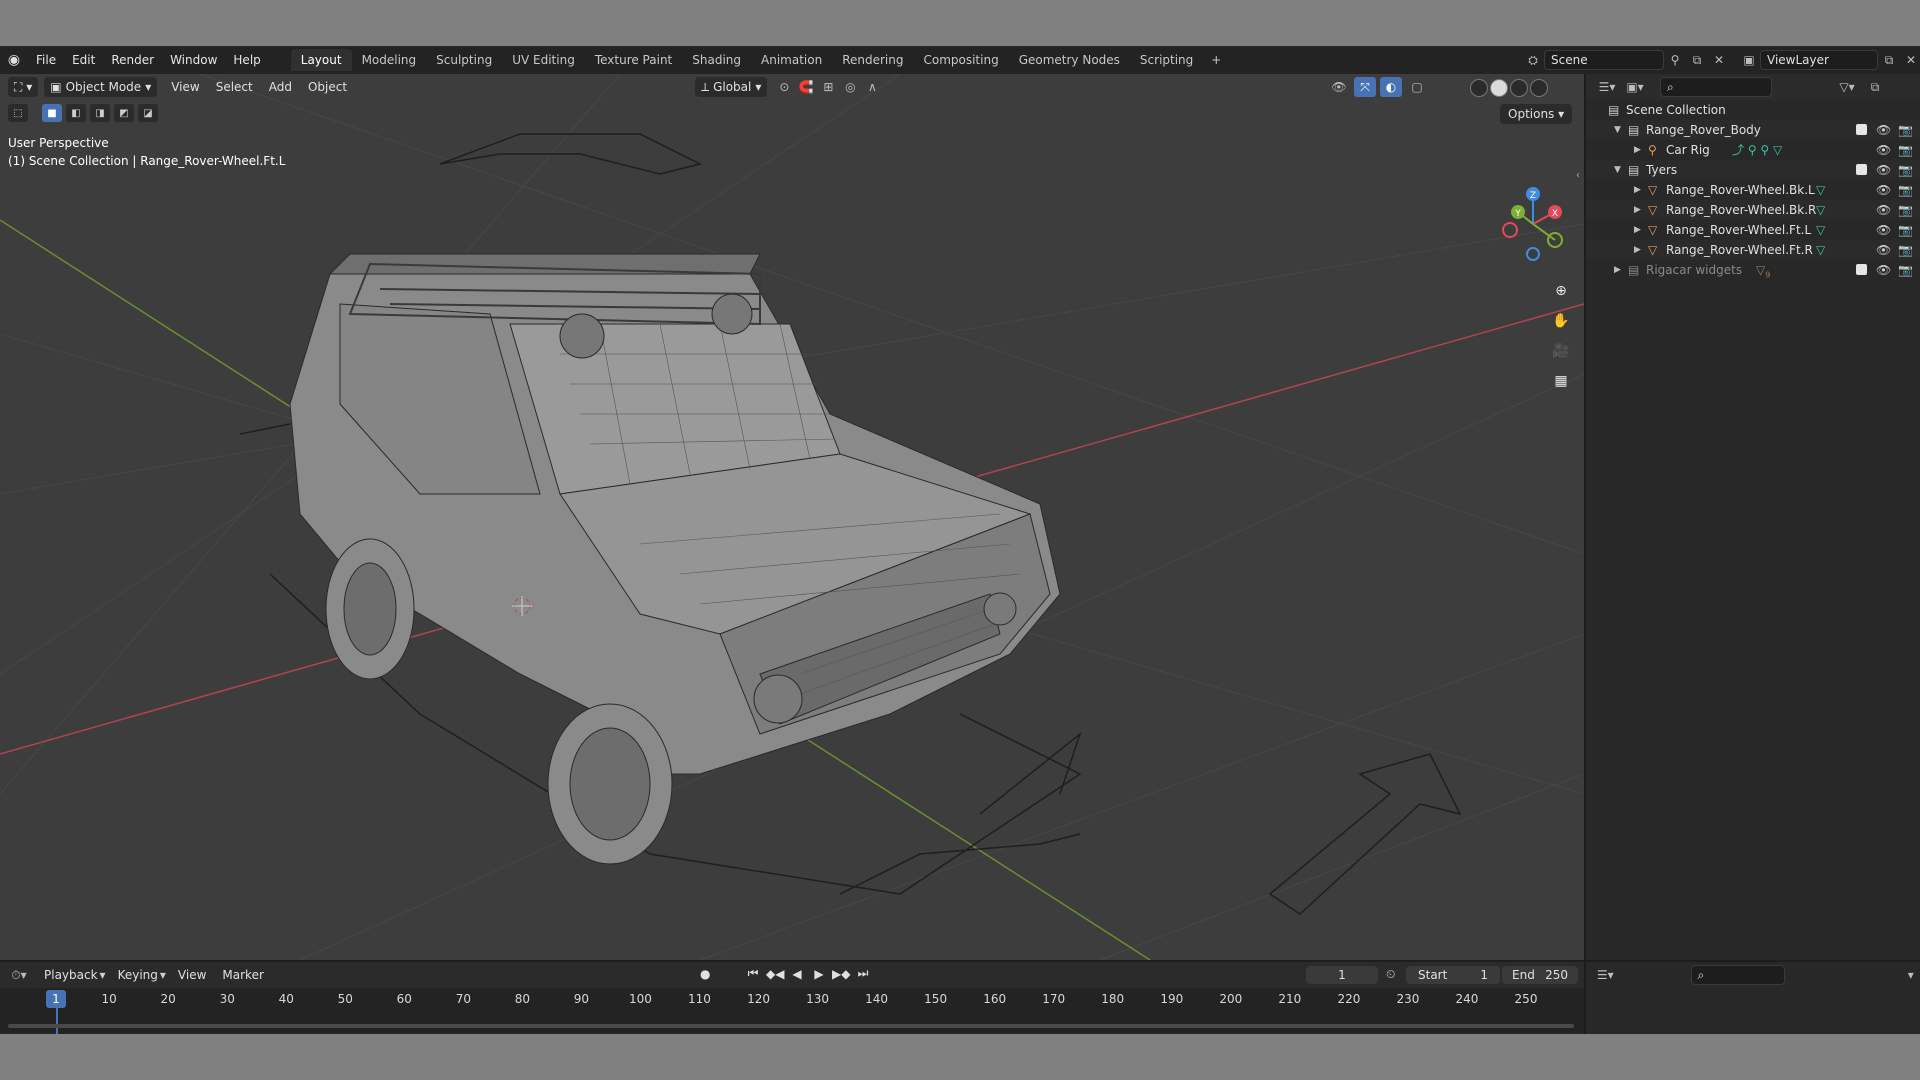 This screenshot has width=1920, height=1080. I want to click on navigation-gizmo: Z X Y, so click(1535, 224).